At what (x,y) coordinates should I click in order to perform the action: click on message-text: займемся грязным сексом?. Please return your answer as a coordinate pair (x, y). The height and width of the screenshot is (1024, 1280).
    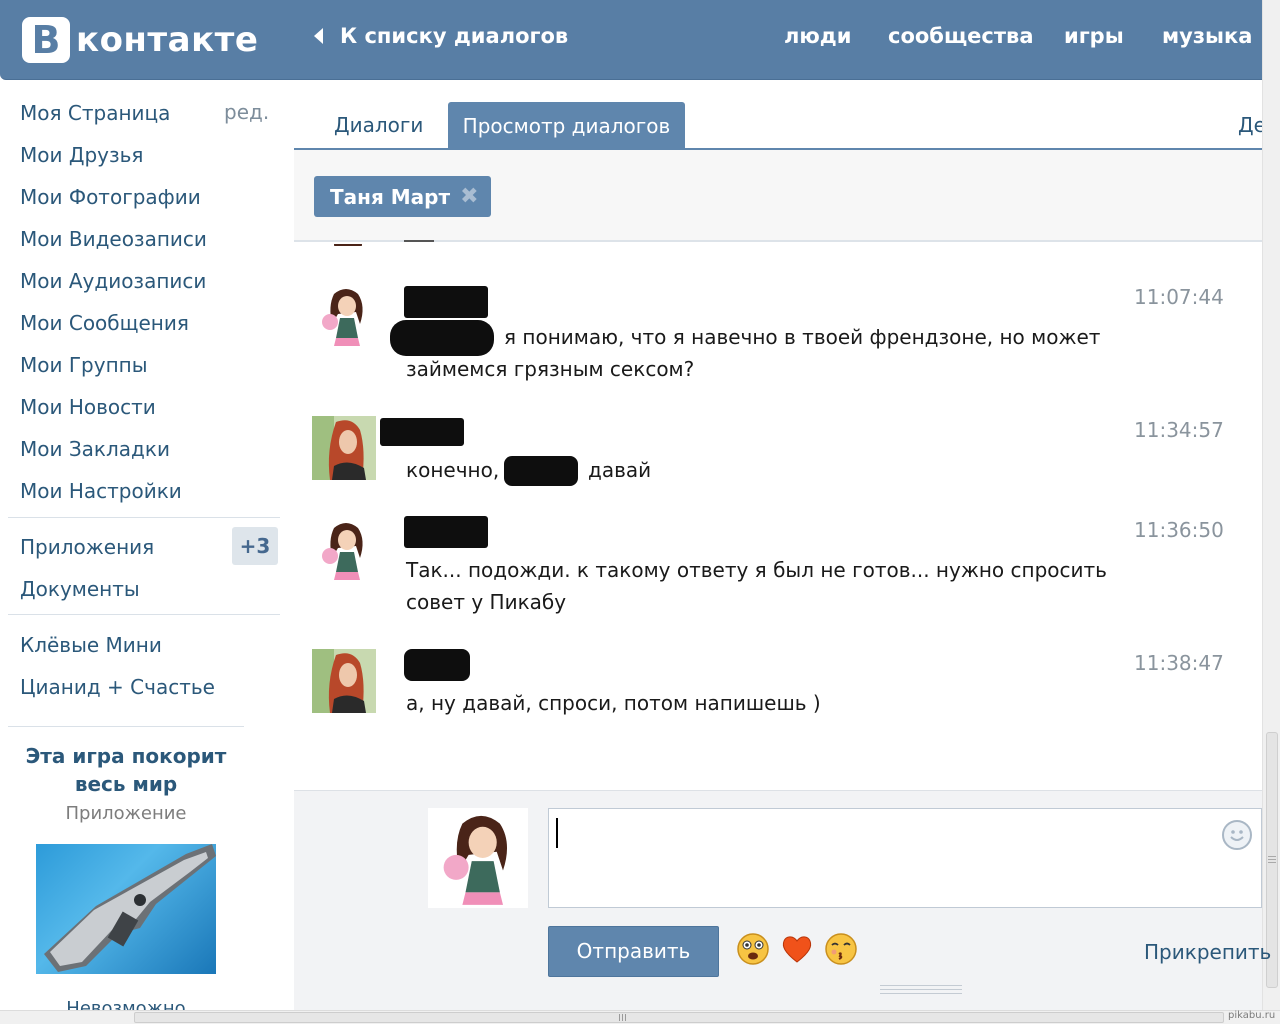
    Looking at the image, I should click on (550, 369).